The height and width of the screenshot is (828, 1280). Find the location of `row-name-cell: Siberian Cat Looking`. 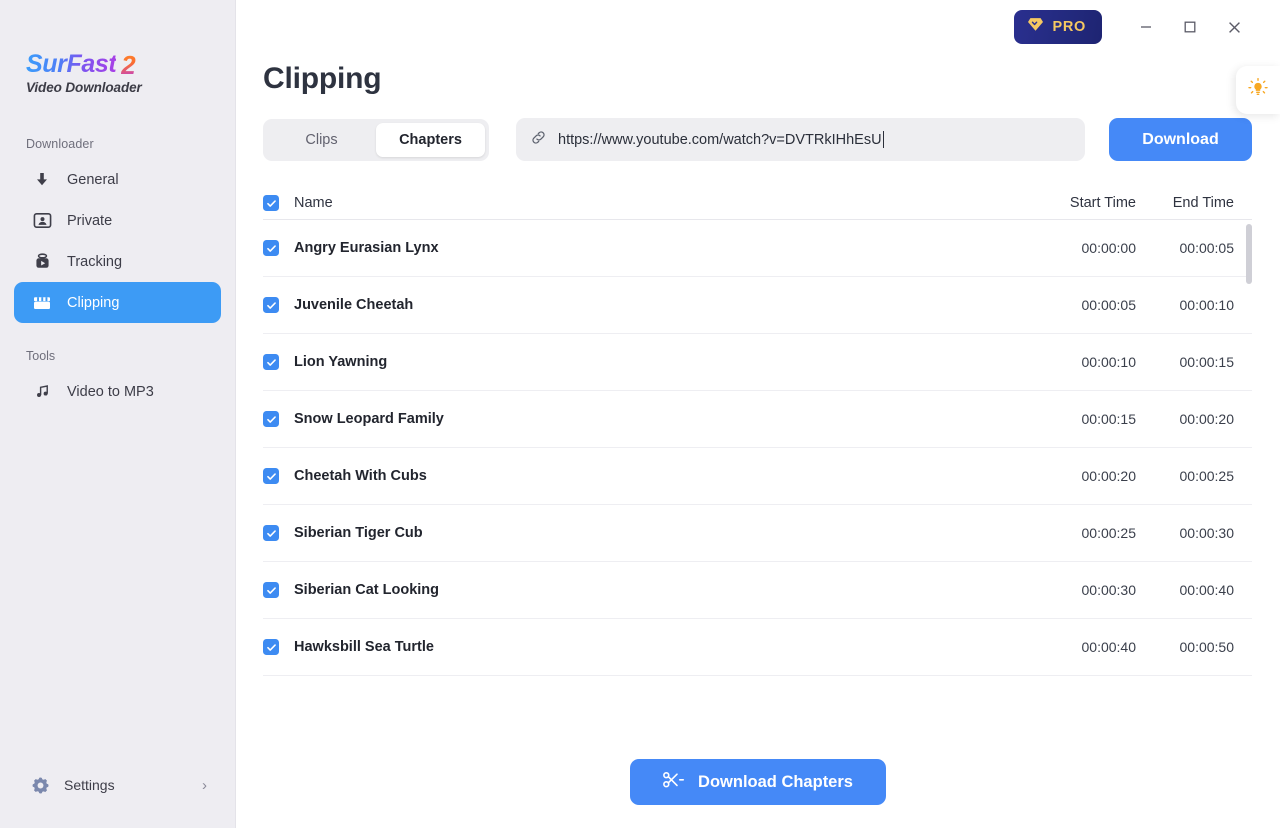

row-name-cell: Siberian Cat Looking is located at coordinates (647, 590).